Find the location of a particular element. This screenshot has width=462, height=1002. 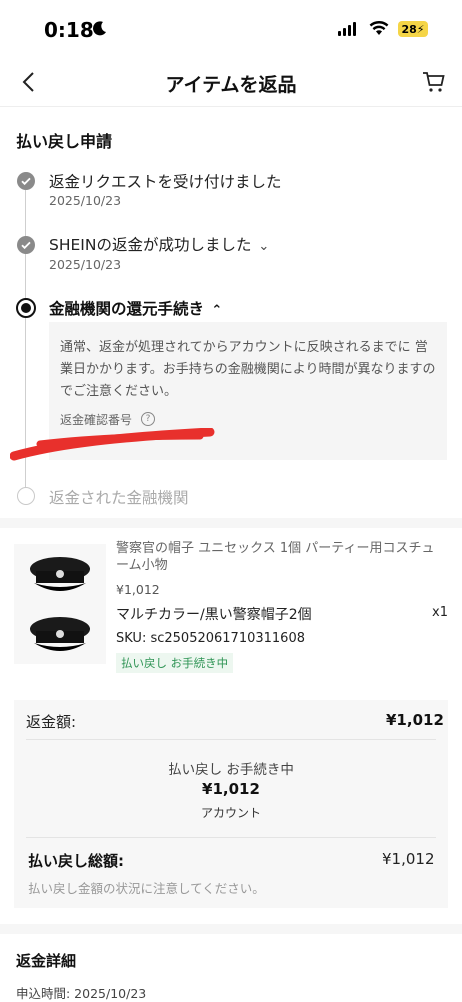

wifi-icon is located at coordinates (379, 28).